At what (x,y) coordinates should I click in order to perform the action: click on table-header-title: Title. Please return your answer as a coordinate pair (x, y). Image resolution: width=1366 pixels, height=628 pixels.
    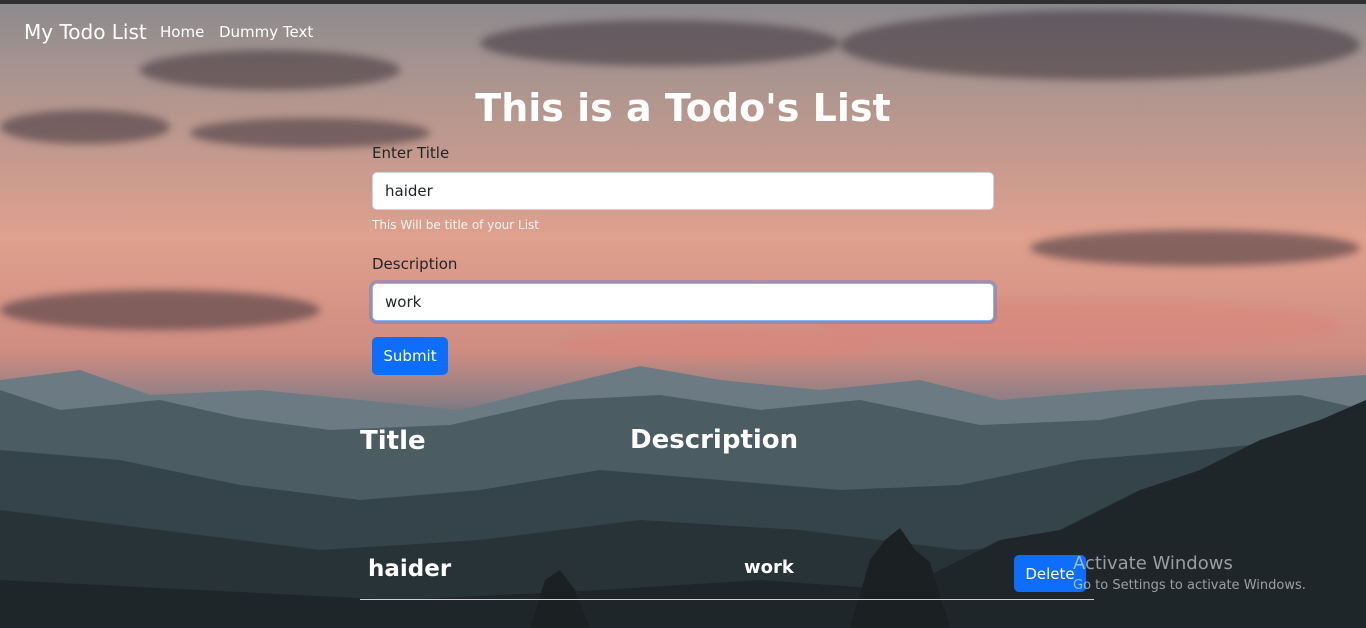
    Looking at the image, I should click on (393, 441).